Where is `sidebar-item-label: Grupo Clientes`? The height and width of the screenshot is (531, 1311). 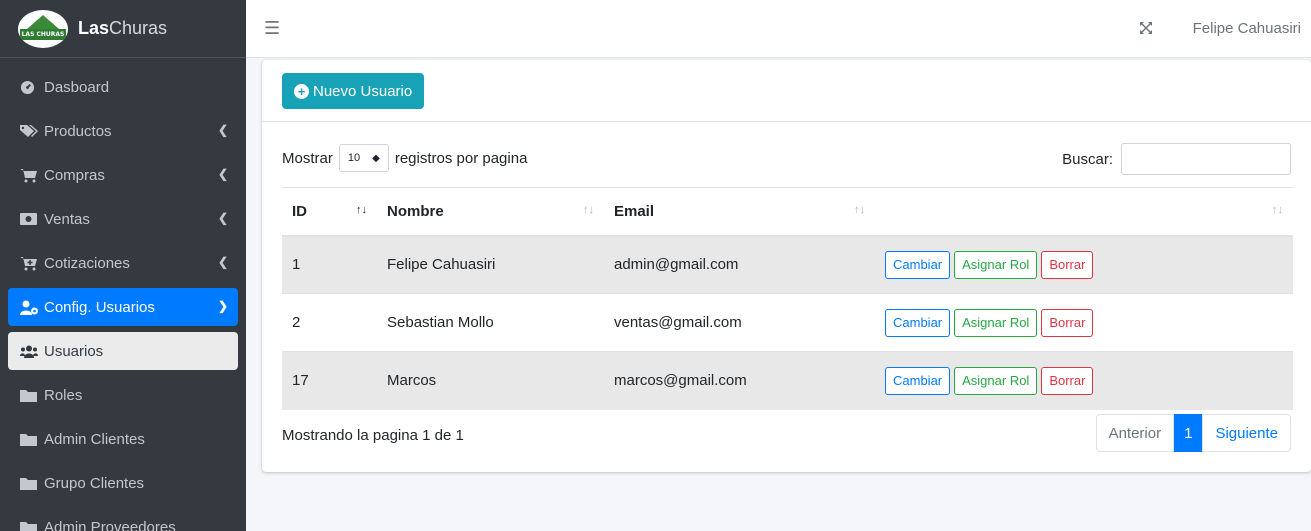 sidebar-item-label: Grupo Clientes is located at coordinates (94, 483).